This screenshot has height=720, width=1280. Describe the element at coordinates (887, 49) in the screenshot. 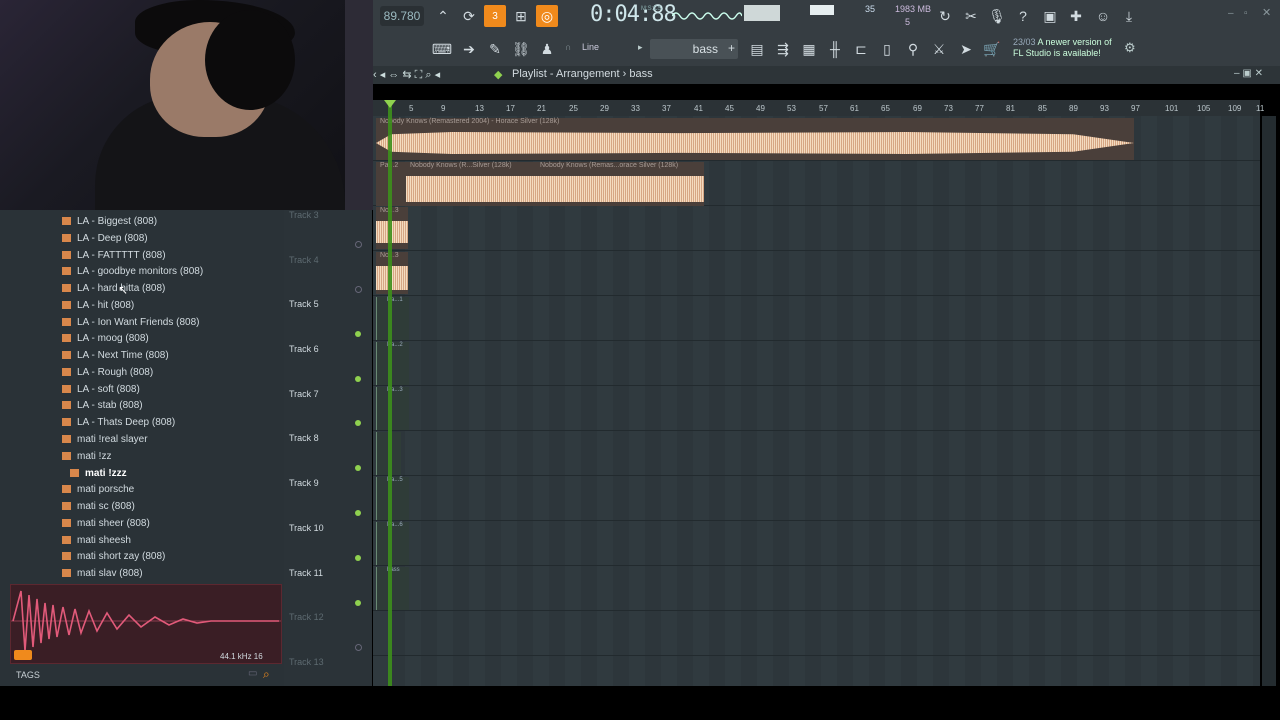

I see `project-icon: ▯` at that location.